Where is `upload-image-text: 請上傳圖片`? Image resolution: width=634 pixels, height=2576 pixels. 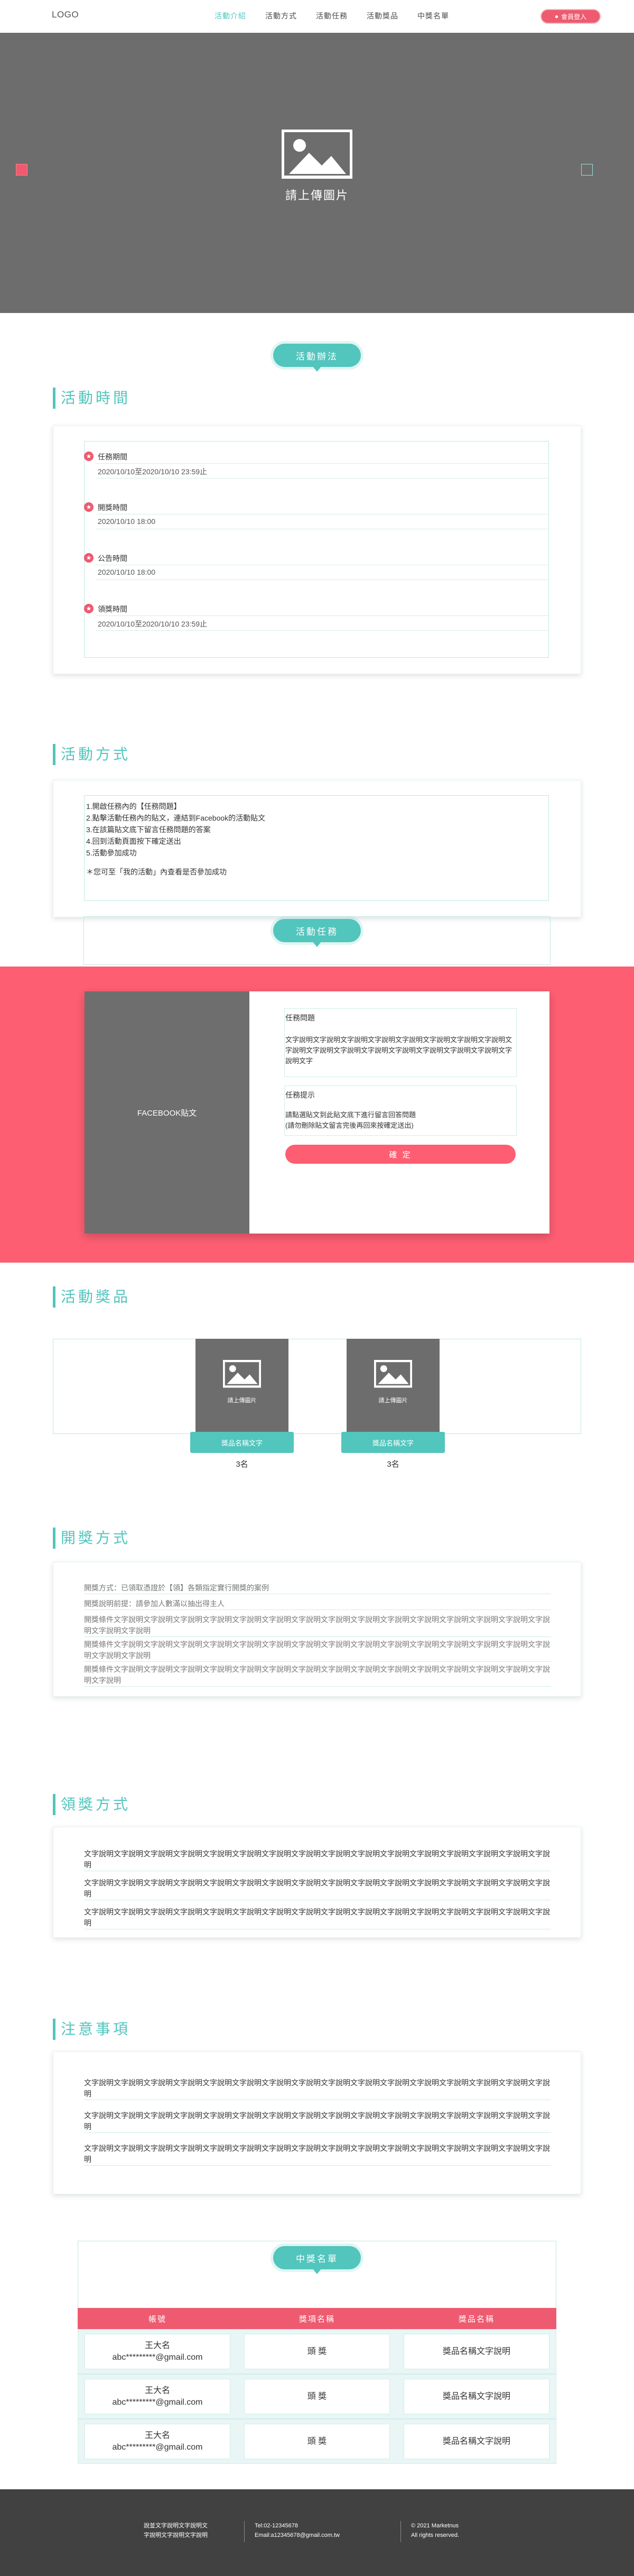
upload-image-text: 請上傳圖片 is located at coordinates (317, 195).